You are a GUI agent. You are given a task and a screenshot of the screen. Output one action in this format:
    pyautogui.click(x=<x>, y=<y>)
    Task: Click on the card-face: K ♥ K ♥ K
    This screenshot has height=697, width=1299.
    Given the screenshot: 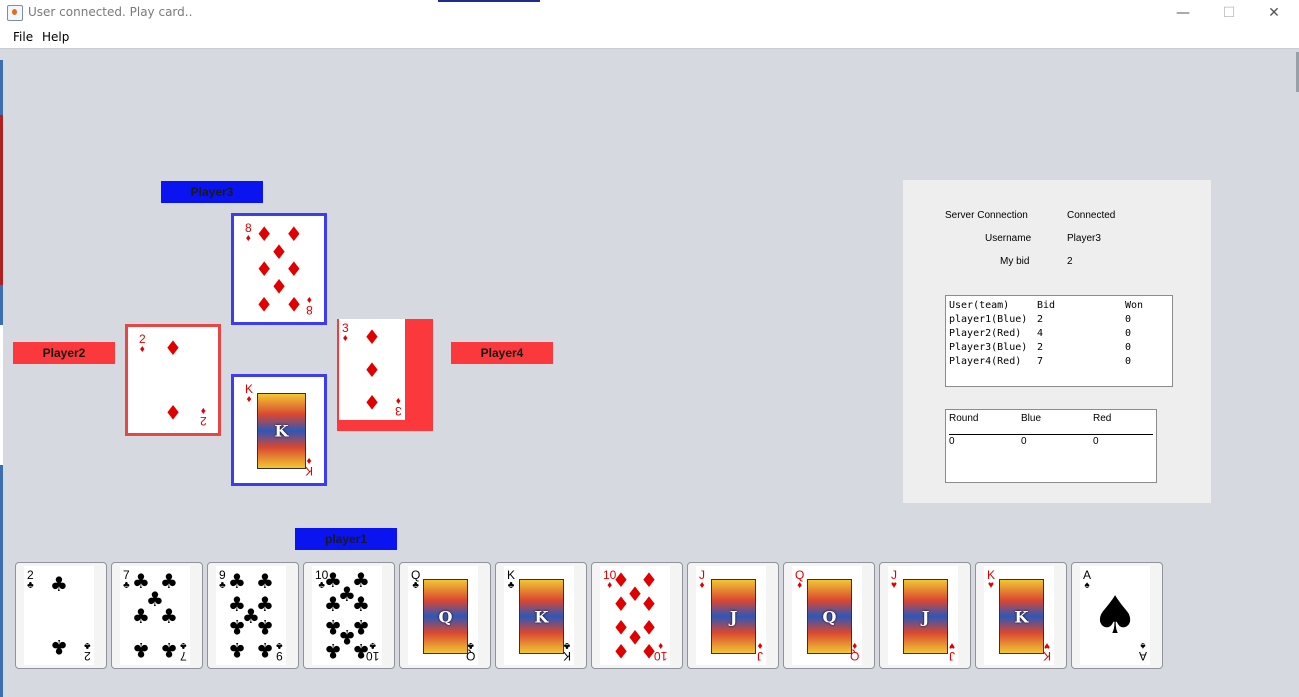 What is the action you would take?
    pyautogui.click(x=1019, y=615)
    